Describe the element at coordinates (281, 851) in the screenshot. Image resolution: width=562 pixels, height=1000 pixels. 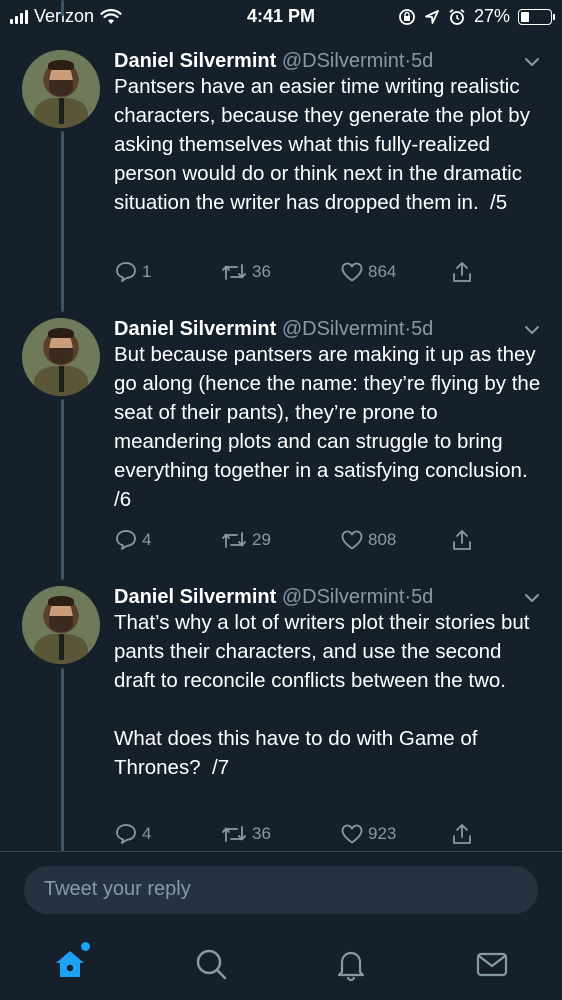
I see `divider` at that location.